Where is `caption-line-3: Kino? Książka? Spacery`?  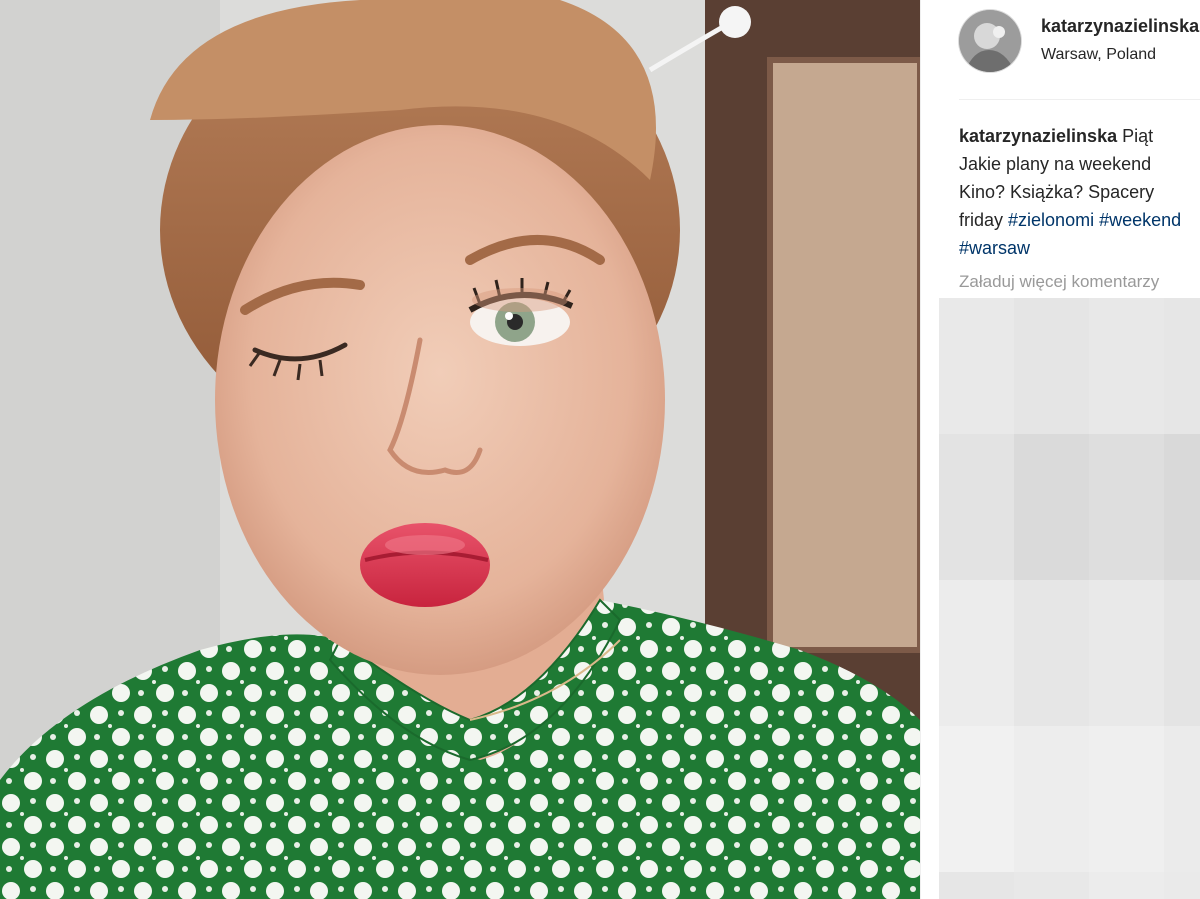 caption-line-3: Kino? Książka? Spacery is located at coordinates (1057, 192).